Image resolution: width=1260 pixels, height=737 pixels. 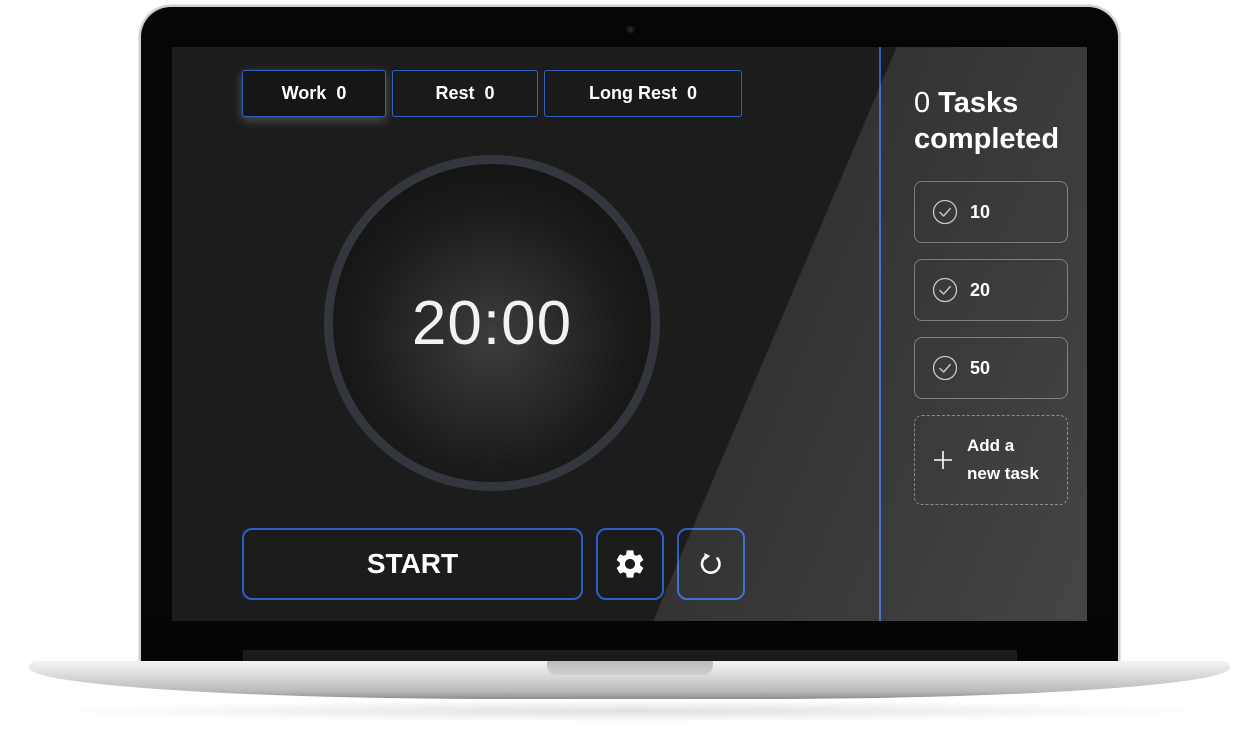 I want to click on tasks-completed-label: Tasks completed, so click(x=987, y=121).